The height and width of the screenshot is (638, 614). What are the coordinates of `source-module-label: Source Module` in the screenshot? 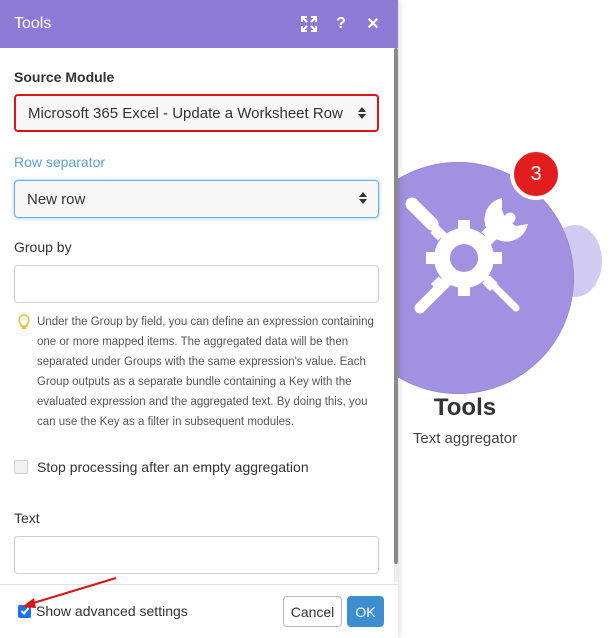 It's located at (64, 77).